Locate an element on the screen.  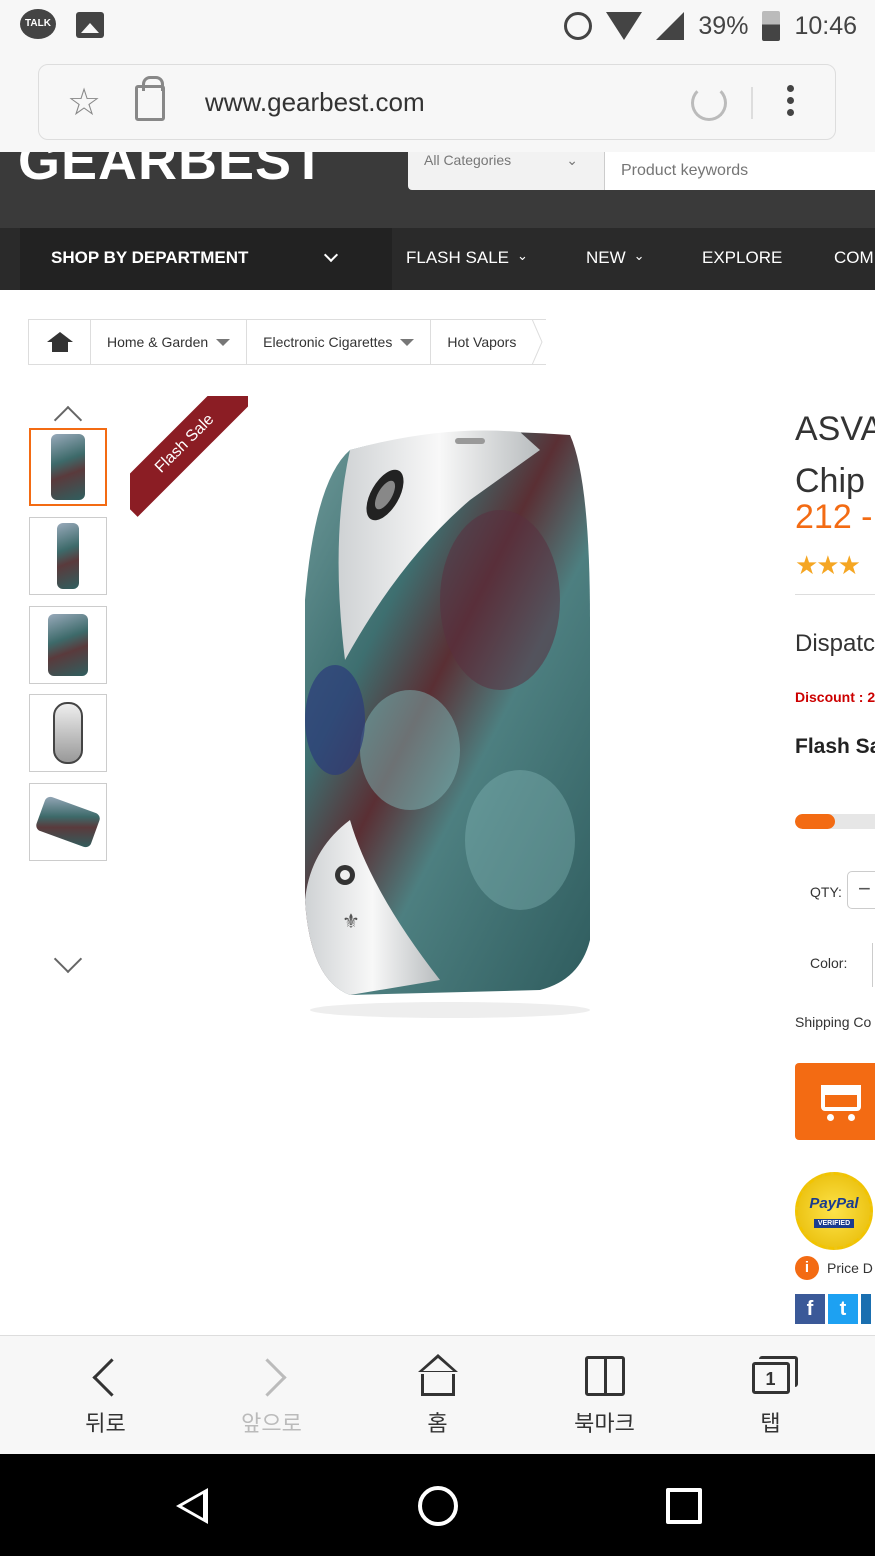
site-logo: GEARBEST is located at coordinates (172, 172).